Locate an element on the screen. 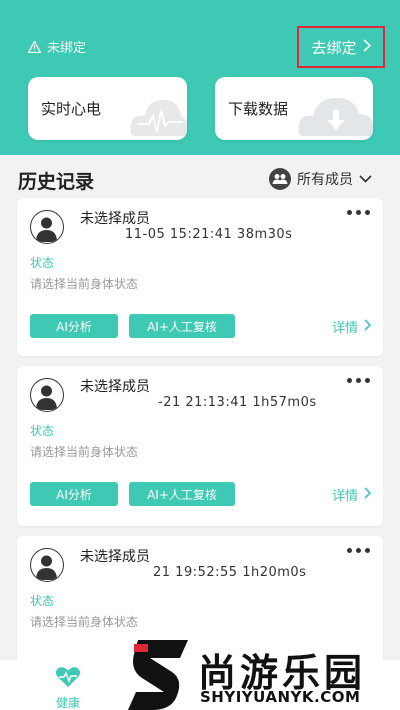 This screenshot has width=400, height=710. download-data-card: 下载数据 is located at coordinates (294, 108).